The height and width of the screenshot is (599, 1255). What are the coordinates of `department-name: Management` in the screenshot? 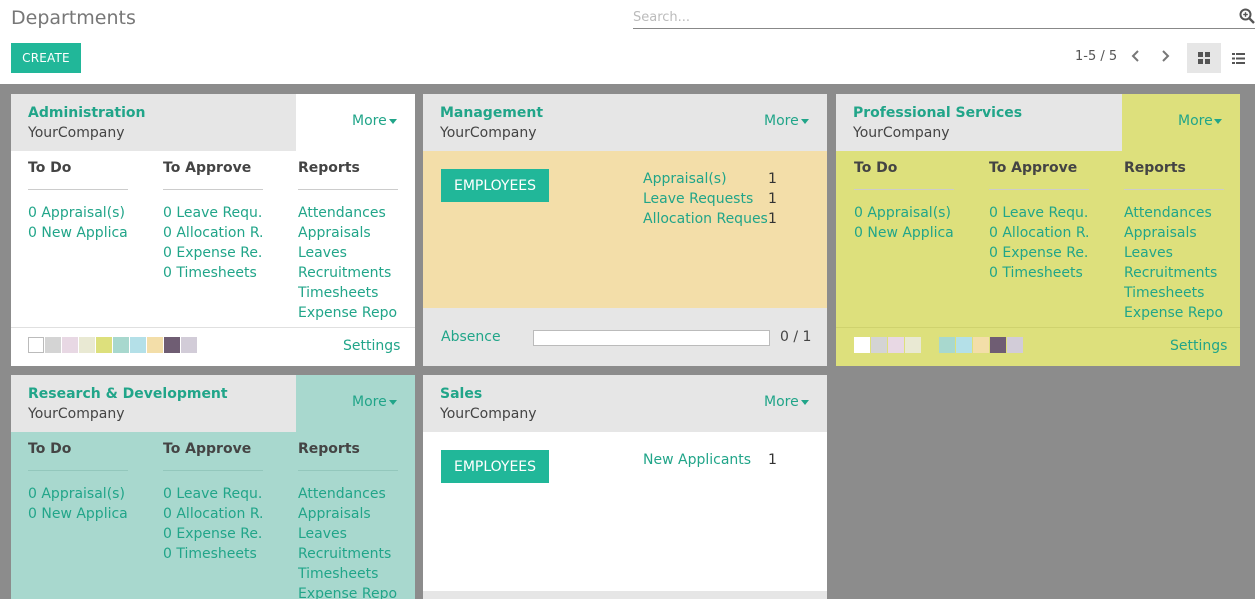 It's located at (491, 113).